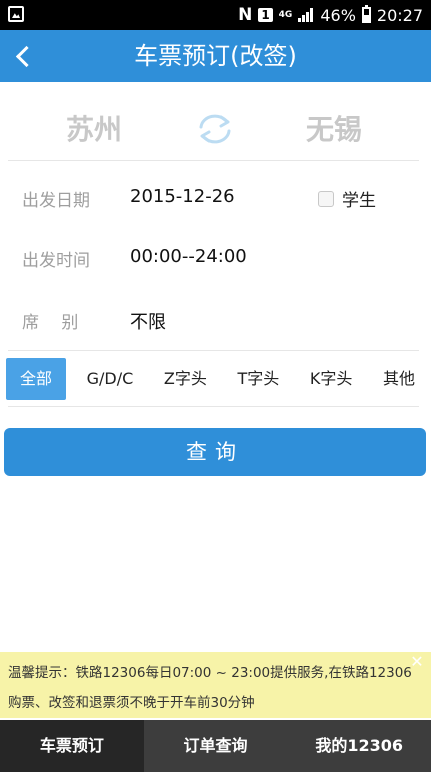 The image size is (431, 772). I want to click on station-selector: 苏州 无锡, so click(215, 130).